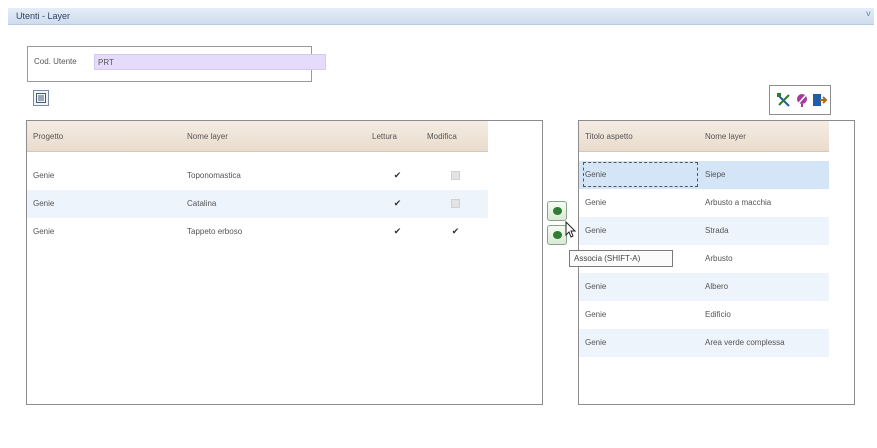  Describe the element at coordinates (442, 136) in the screenshot. I see `col-modifica: Modifica` at that location.